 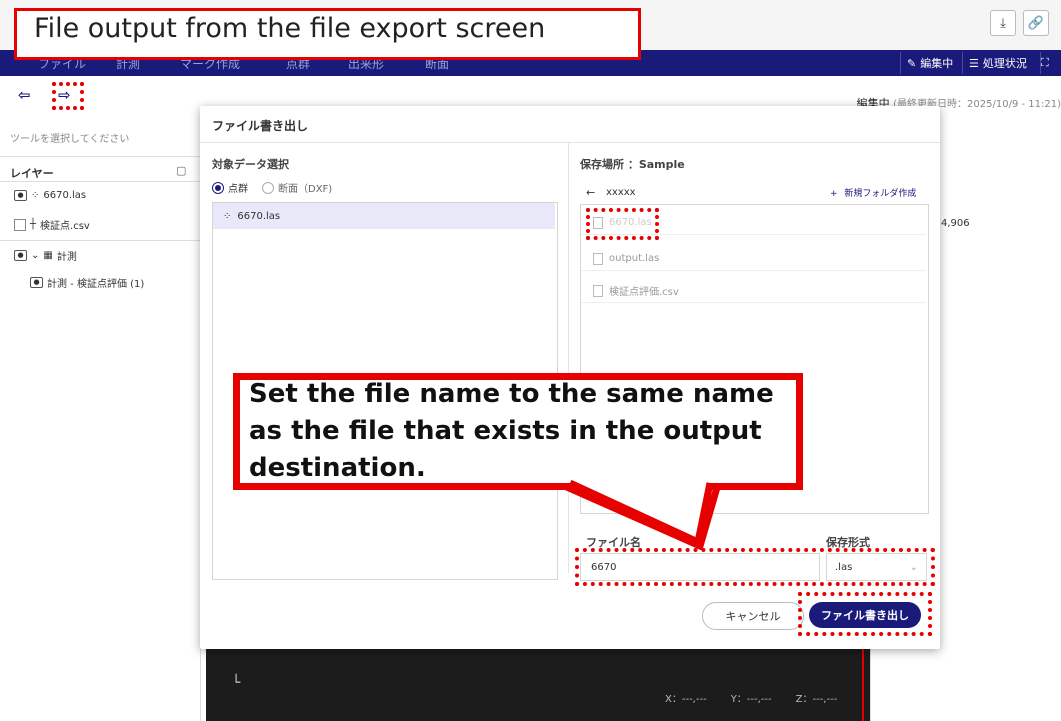 I want to click on layers-header: レイヤー, so click(x=32, y=173).